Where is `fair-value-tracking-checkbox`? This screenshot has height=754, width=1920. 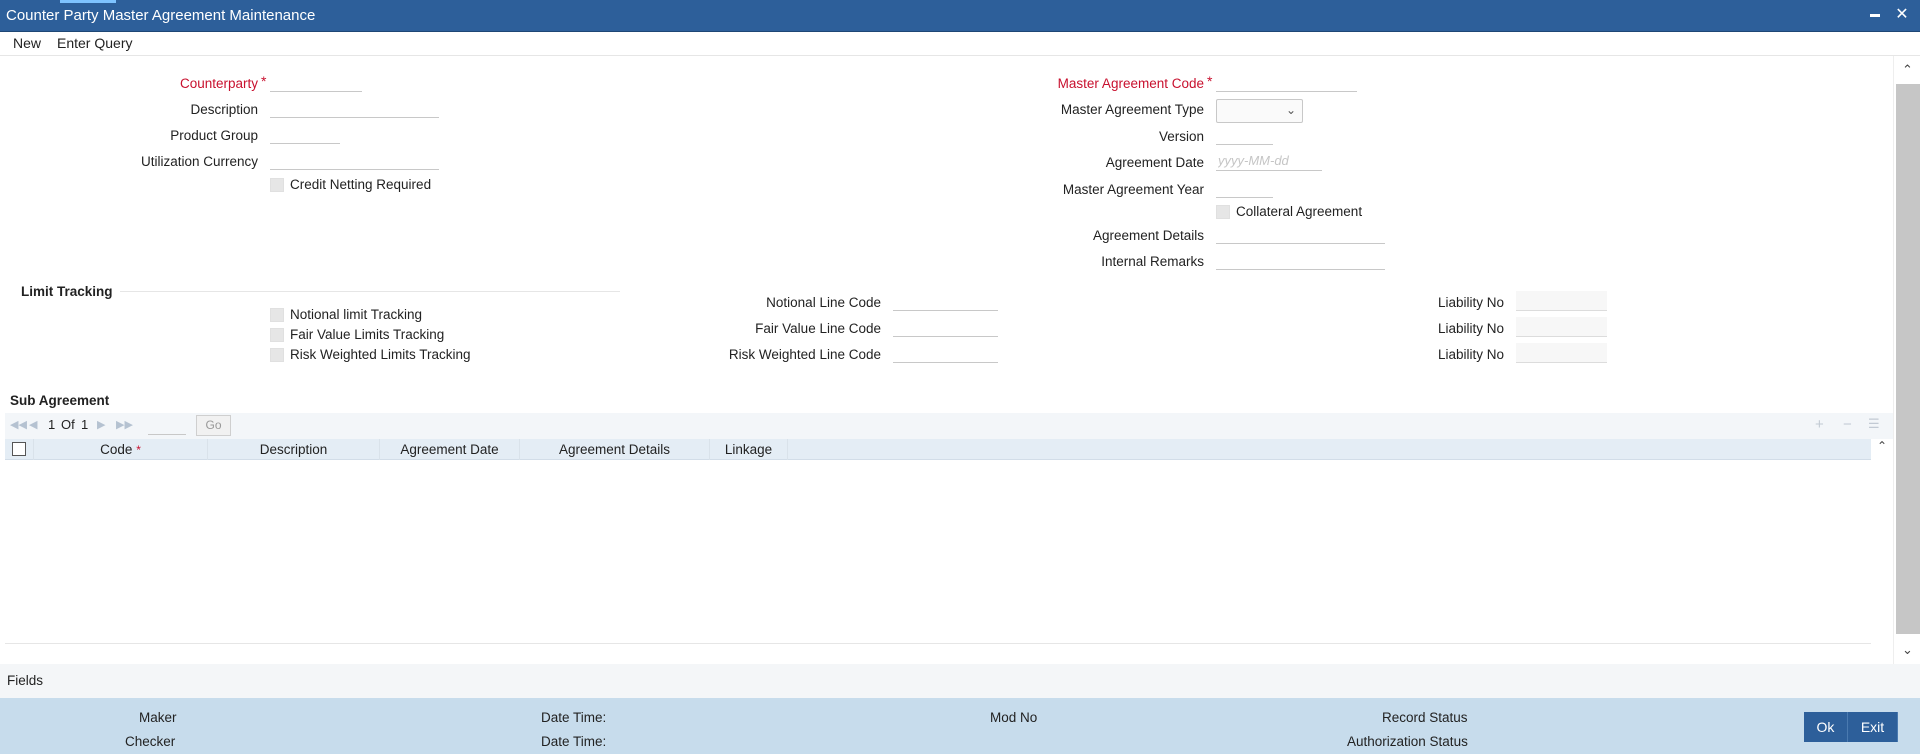 fair-value-tracking-checkbox is located at coordinates (277, 335).